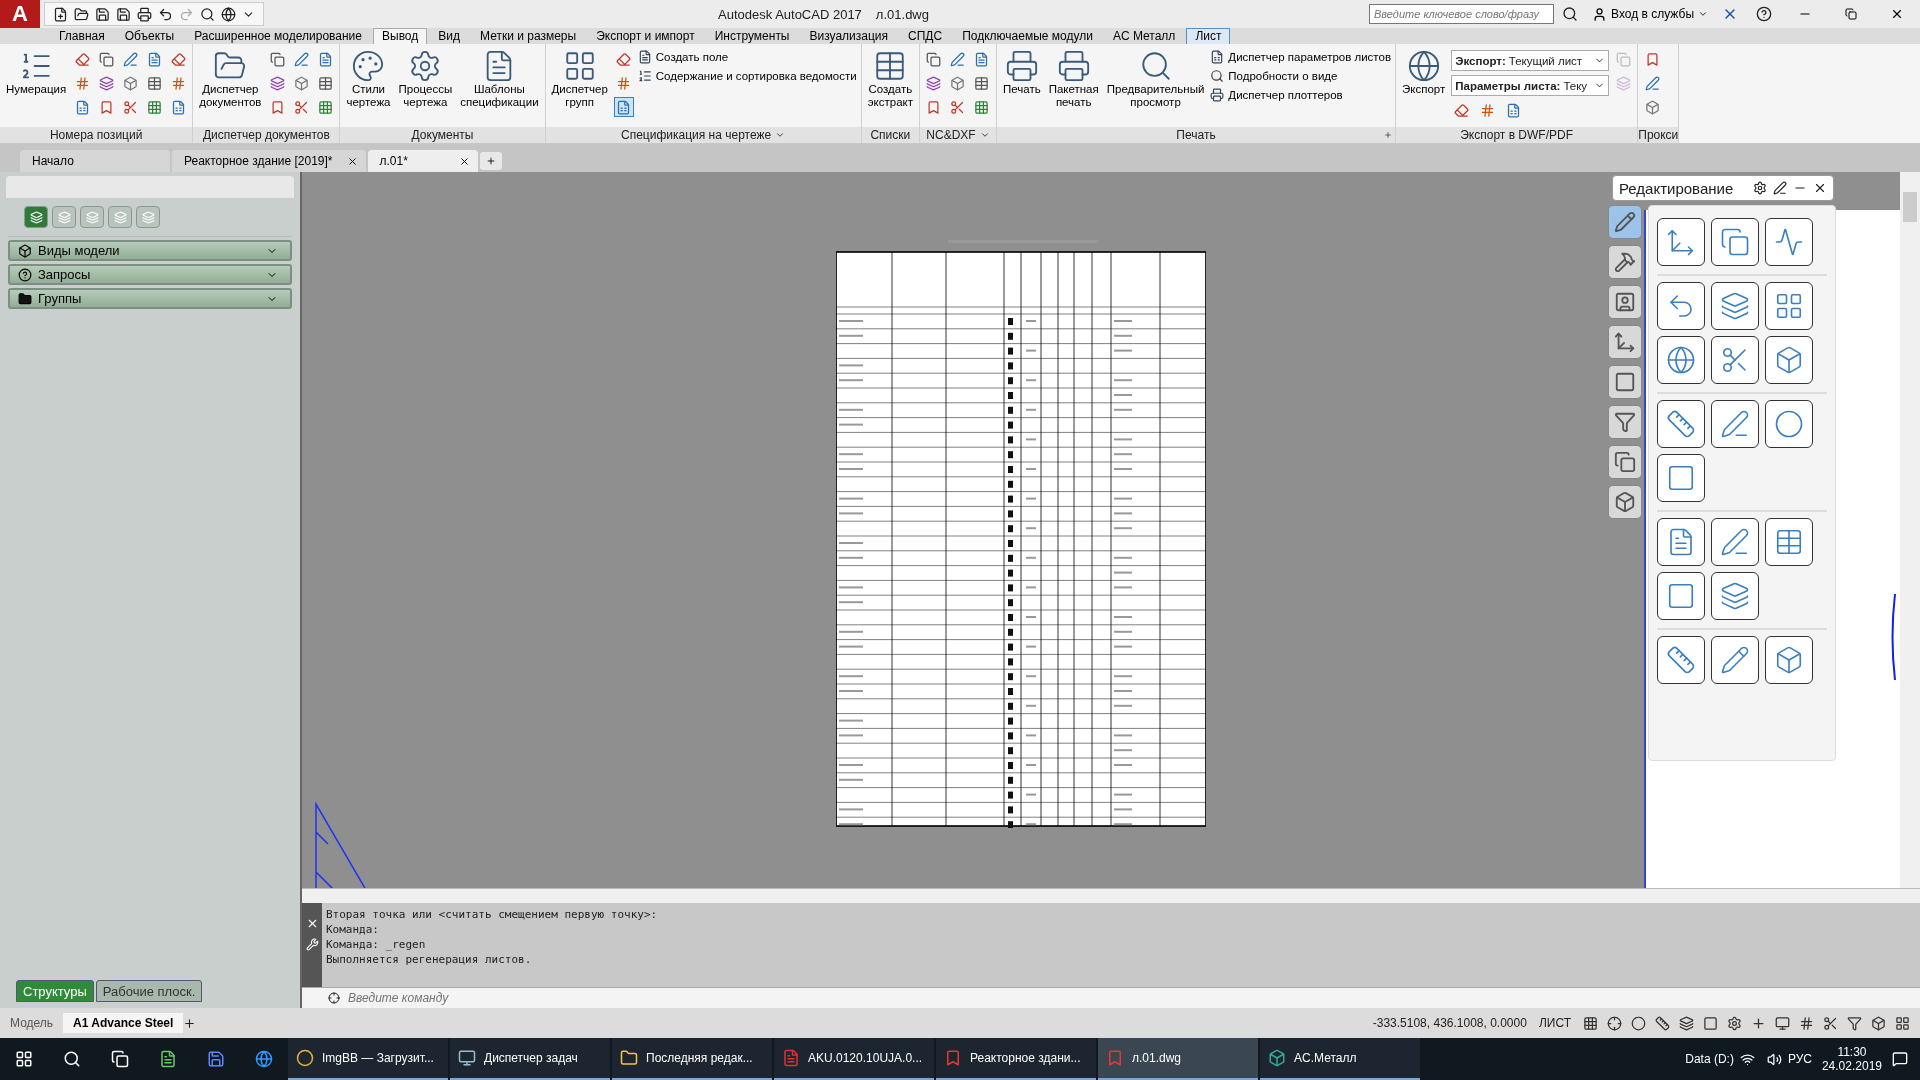 This screenshot has height=1080, width=1920. I want to click on ribbon-button: Процессы чертежа, so click(425, 79).